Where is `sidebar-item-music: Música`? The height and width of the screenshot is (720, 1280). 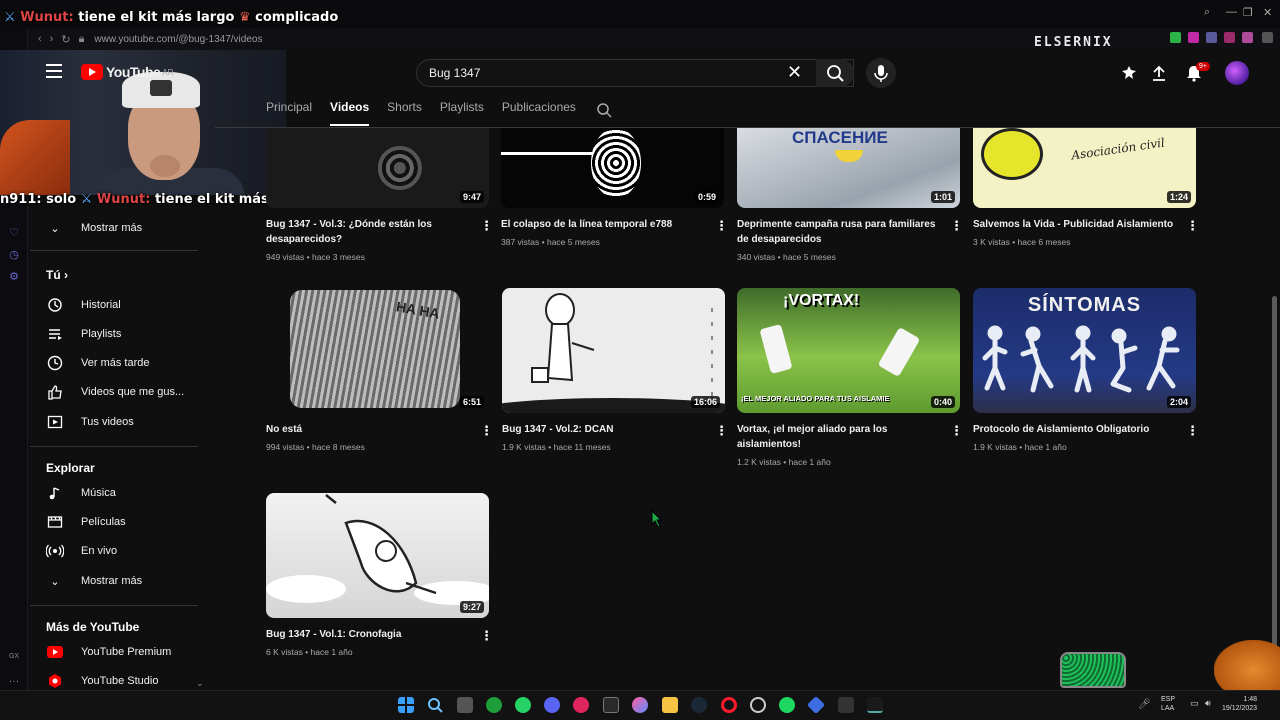 sidebar-item-music: Música is located at coordinates (81, 493).